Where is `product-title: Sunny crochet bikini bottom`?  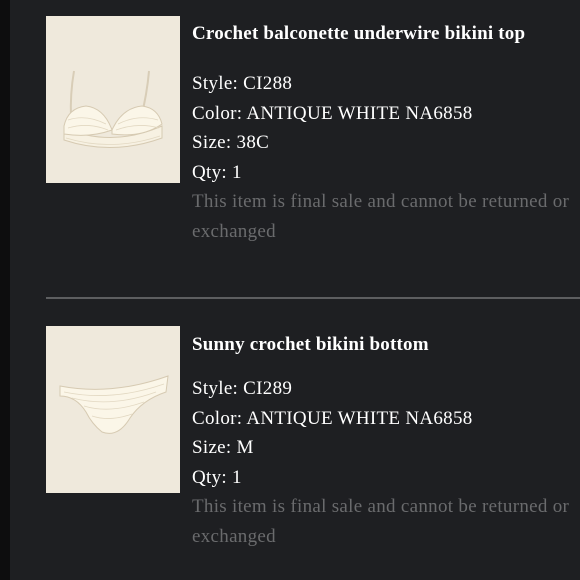 product-title: Sunny crochet bikini bottom is located at coordinates (382, 345).